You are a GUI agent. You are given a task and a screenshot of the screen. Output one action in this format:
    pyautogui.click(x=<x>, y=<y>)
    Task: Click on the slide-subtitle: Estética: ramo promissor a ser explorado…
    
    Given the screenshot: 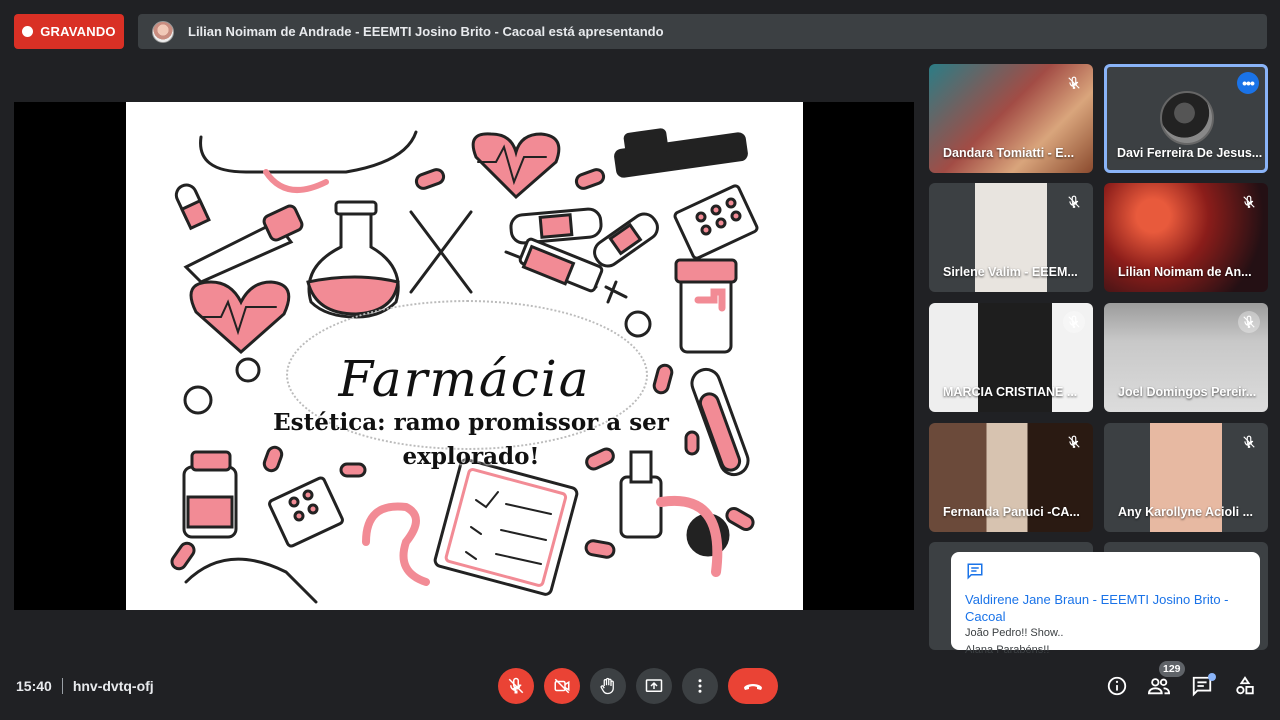 What is the action you would take?
    pyautogui.click(x=471, y=439)
    